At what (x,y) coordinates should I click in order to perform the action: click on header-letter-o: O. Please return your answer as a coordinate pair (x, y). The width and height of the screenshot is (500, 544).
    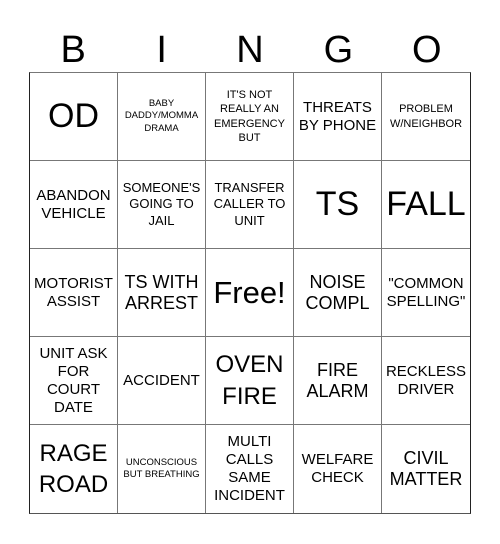
    Looking at the image, I should click on (427, 50).